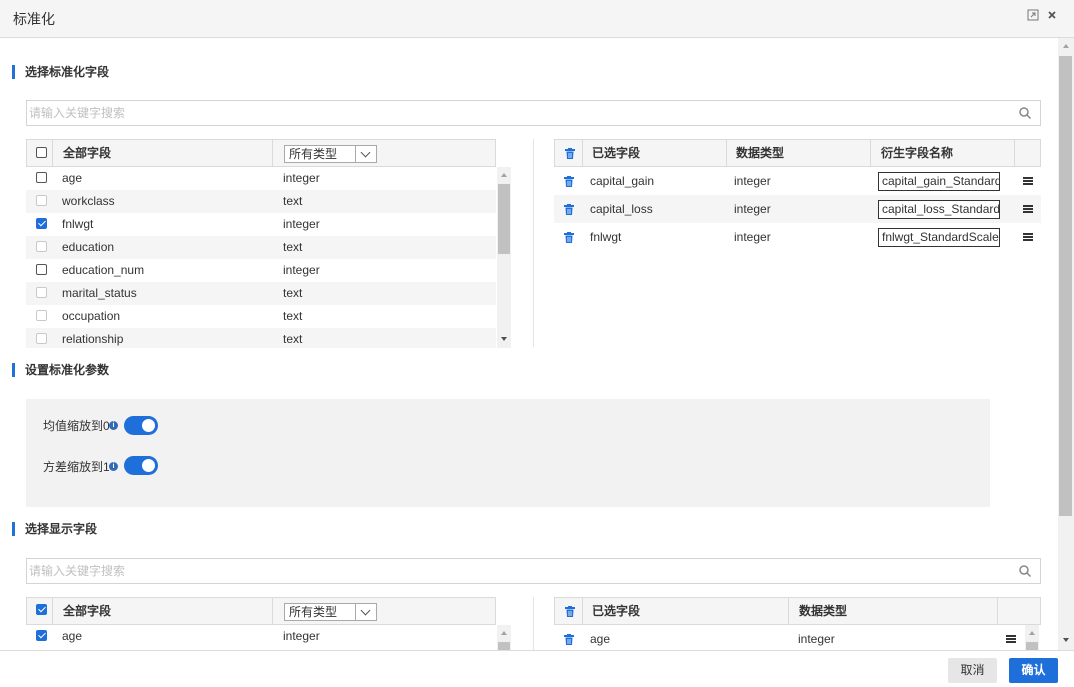 The image size is (1074, 687). What do you see at coordinates (103, 270) in the screenshot?
I see `field-name: education_num` at bounding box center [103, 270].